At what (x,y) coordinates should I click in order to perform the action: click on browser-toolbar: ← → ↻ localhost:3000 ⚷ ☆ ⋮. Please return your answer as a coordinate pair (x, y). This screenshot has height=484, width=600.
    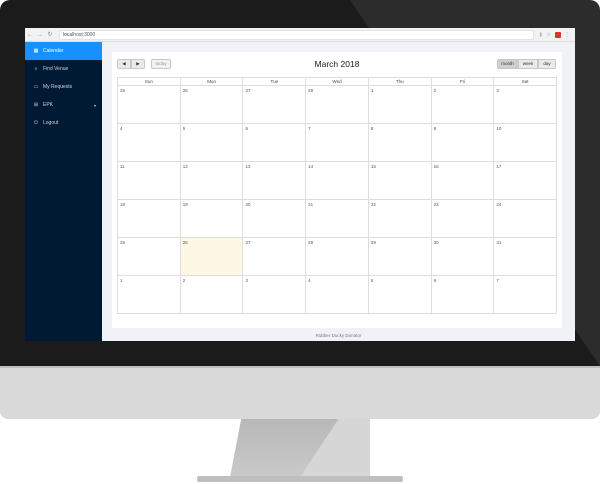
    Looking at the image, I should click on (300, 35).